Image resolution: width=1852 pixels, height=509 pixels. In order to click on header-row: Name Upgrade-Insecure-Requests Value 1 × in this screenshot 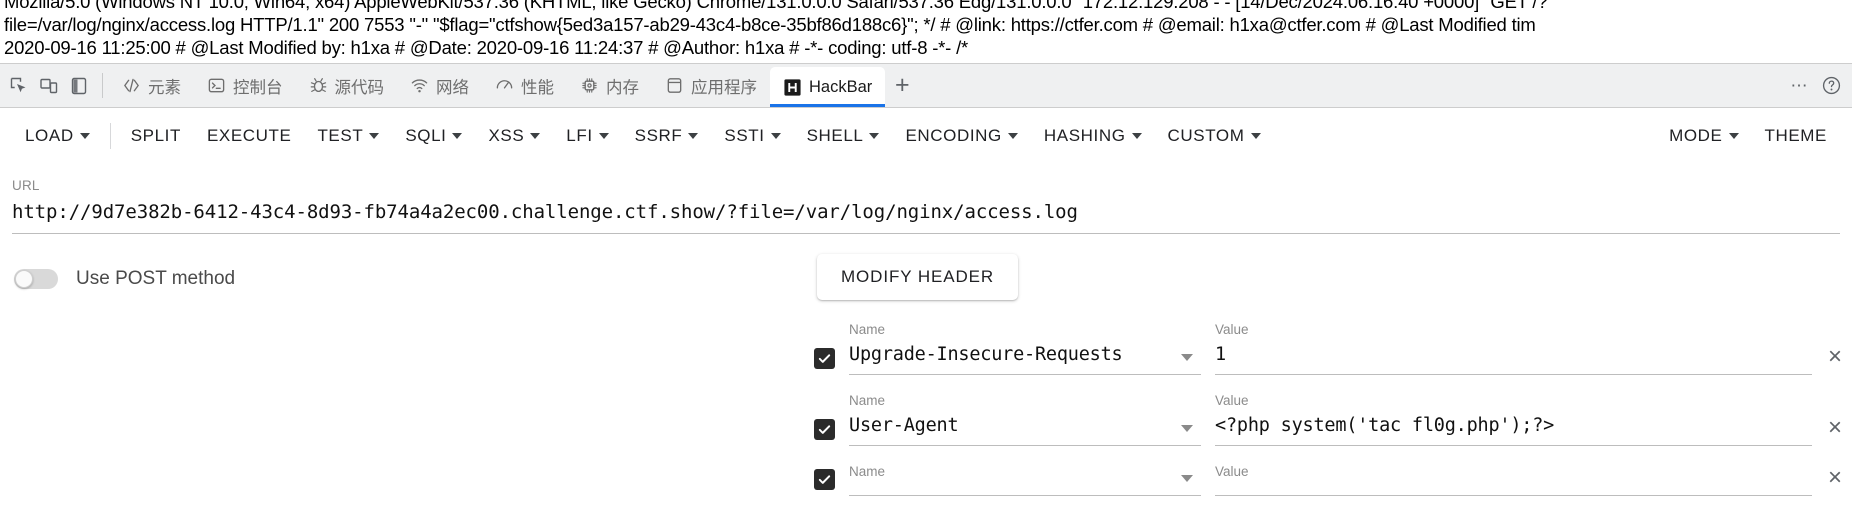, I will do `click(1333, 348)`.